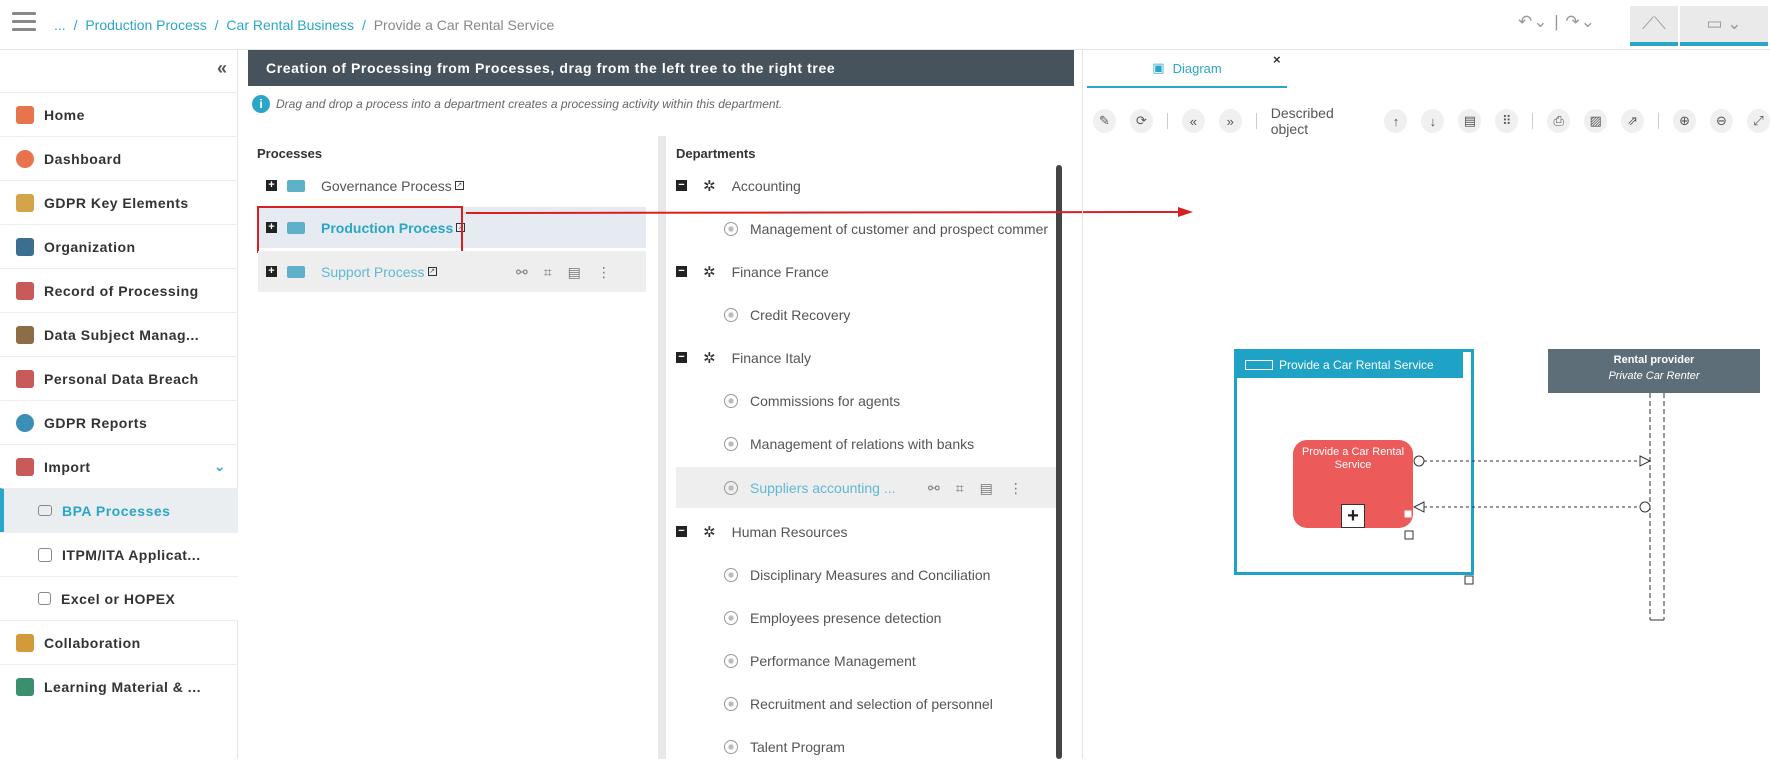  What do you see at coordinates (1684, 121) in the screenshot?
I see `zoom-in-icon: ⊕` at bounding box center [1684, 121].